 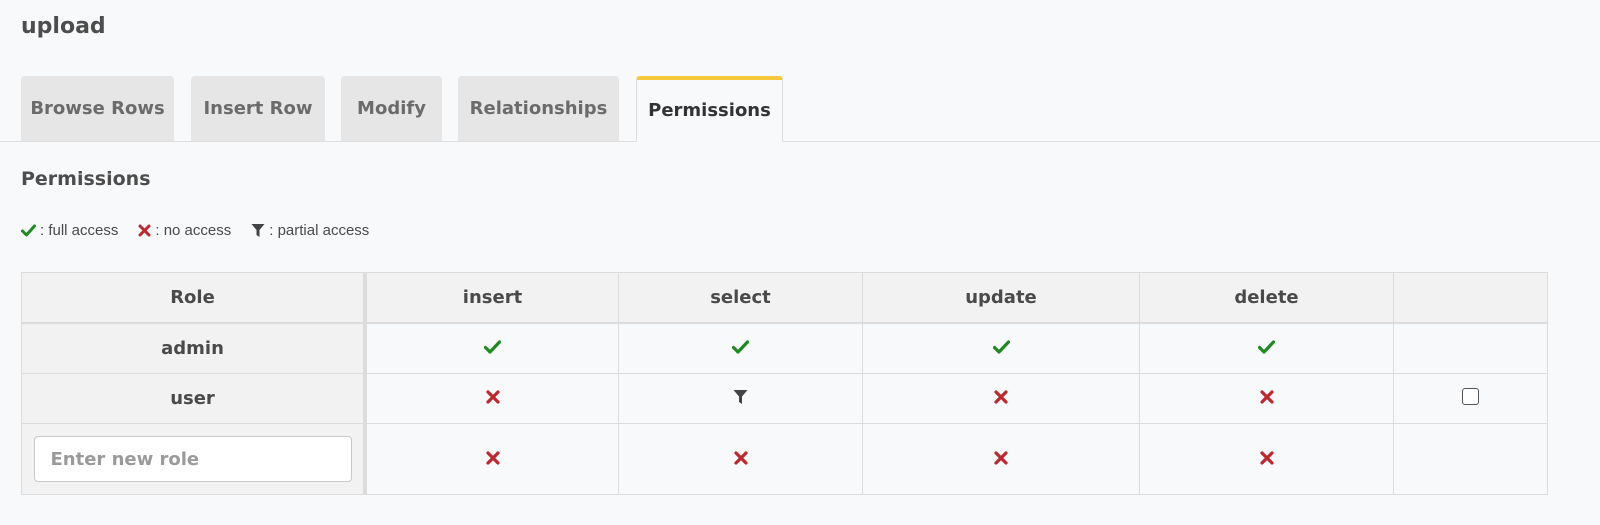 What do you see at coordinates (63, 26) in the screenshot?
I see `page-title: upload` at bounding box center [63, 26].